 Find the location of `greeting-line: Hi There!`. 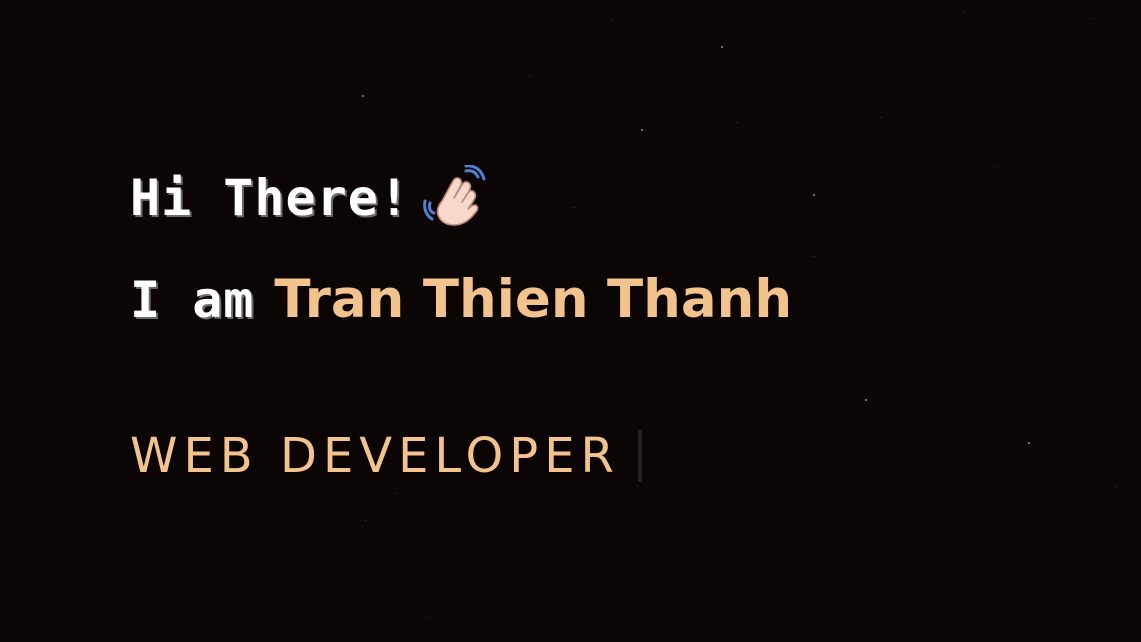

greeting-line: Hi There! is located at coordinates (309, 198).